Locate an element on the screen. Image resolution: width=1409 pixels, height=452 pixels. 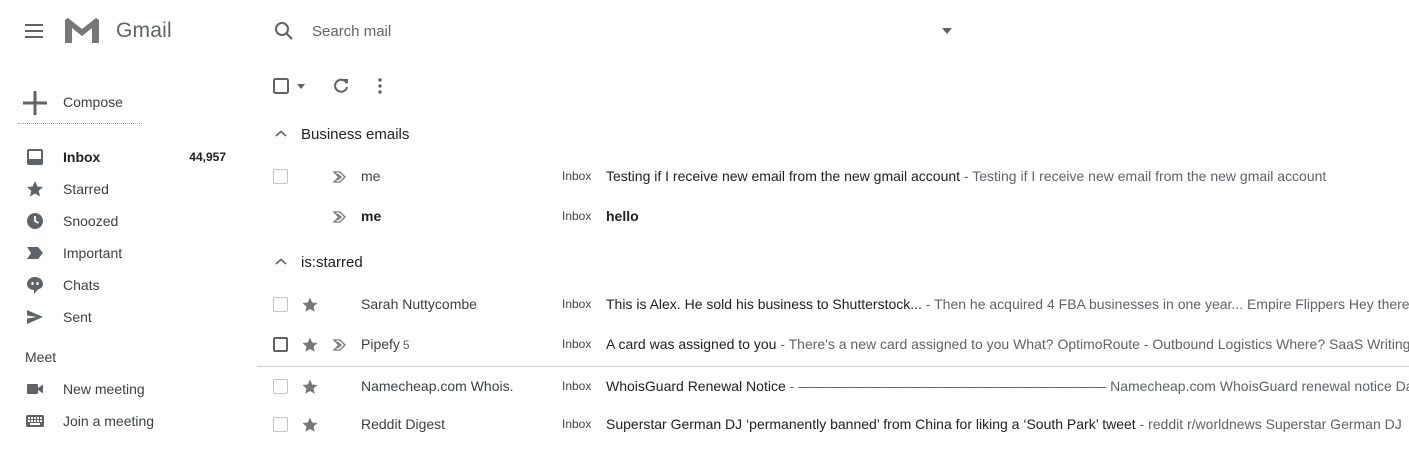
email-sender: Pipefy is located at coordinates (380, 344).